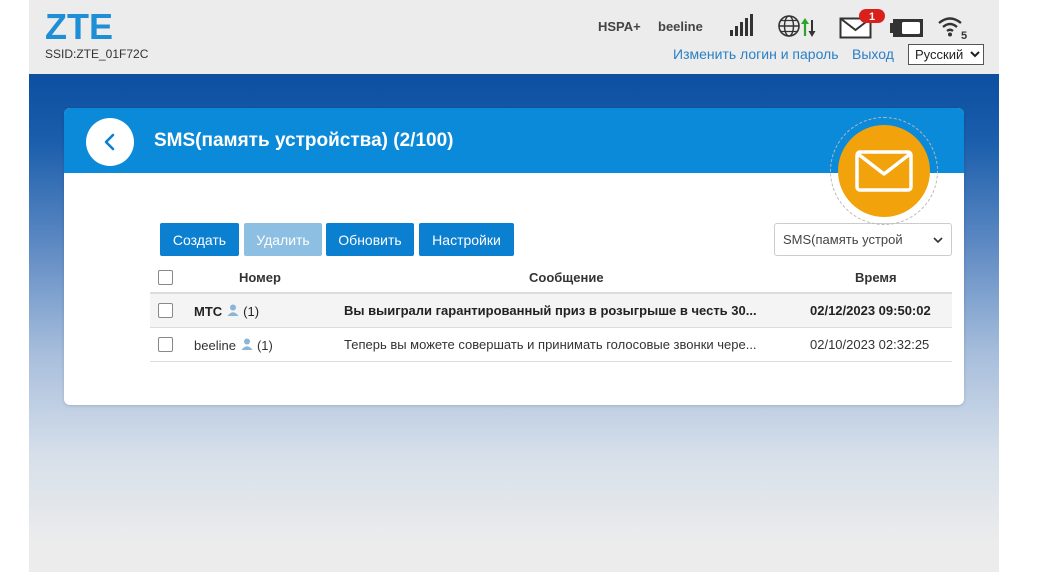  What do you see at coordinates (208, 311) in the screenshot?
I see `sender-name: МТС` at bounding box center [208, 311].